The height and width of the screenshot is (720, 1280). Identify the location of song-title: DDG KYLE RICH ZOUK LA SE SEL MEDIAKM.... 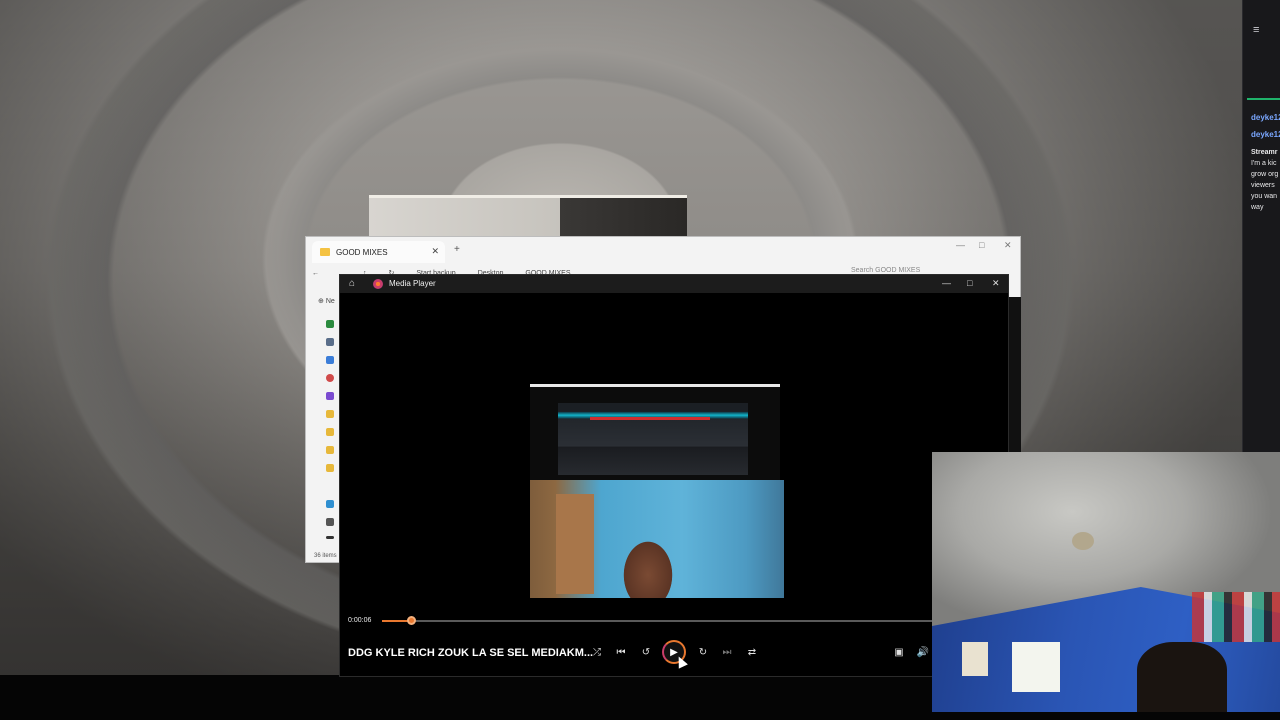
(471, 653).